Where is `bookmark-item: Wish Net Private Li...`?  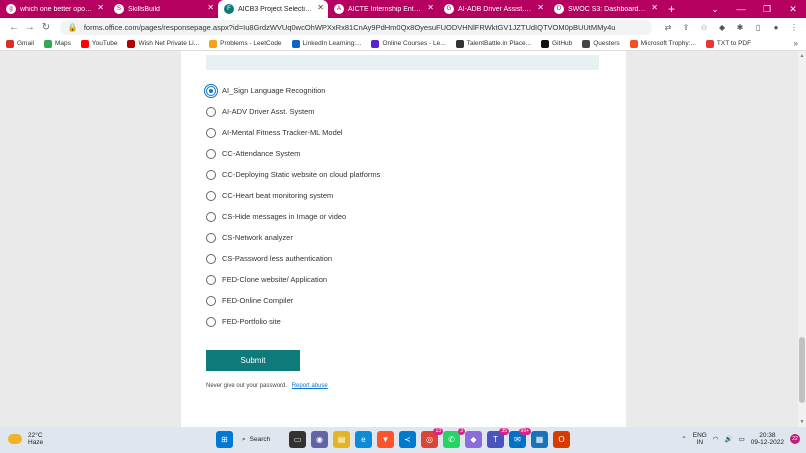 bookmark-item: Wish Net Private Li... is located at coordinates (163, 43).